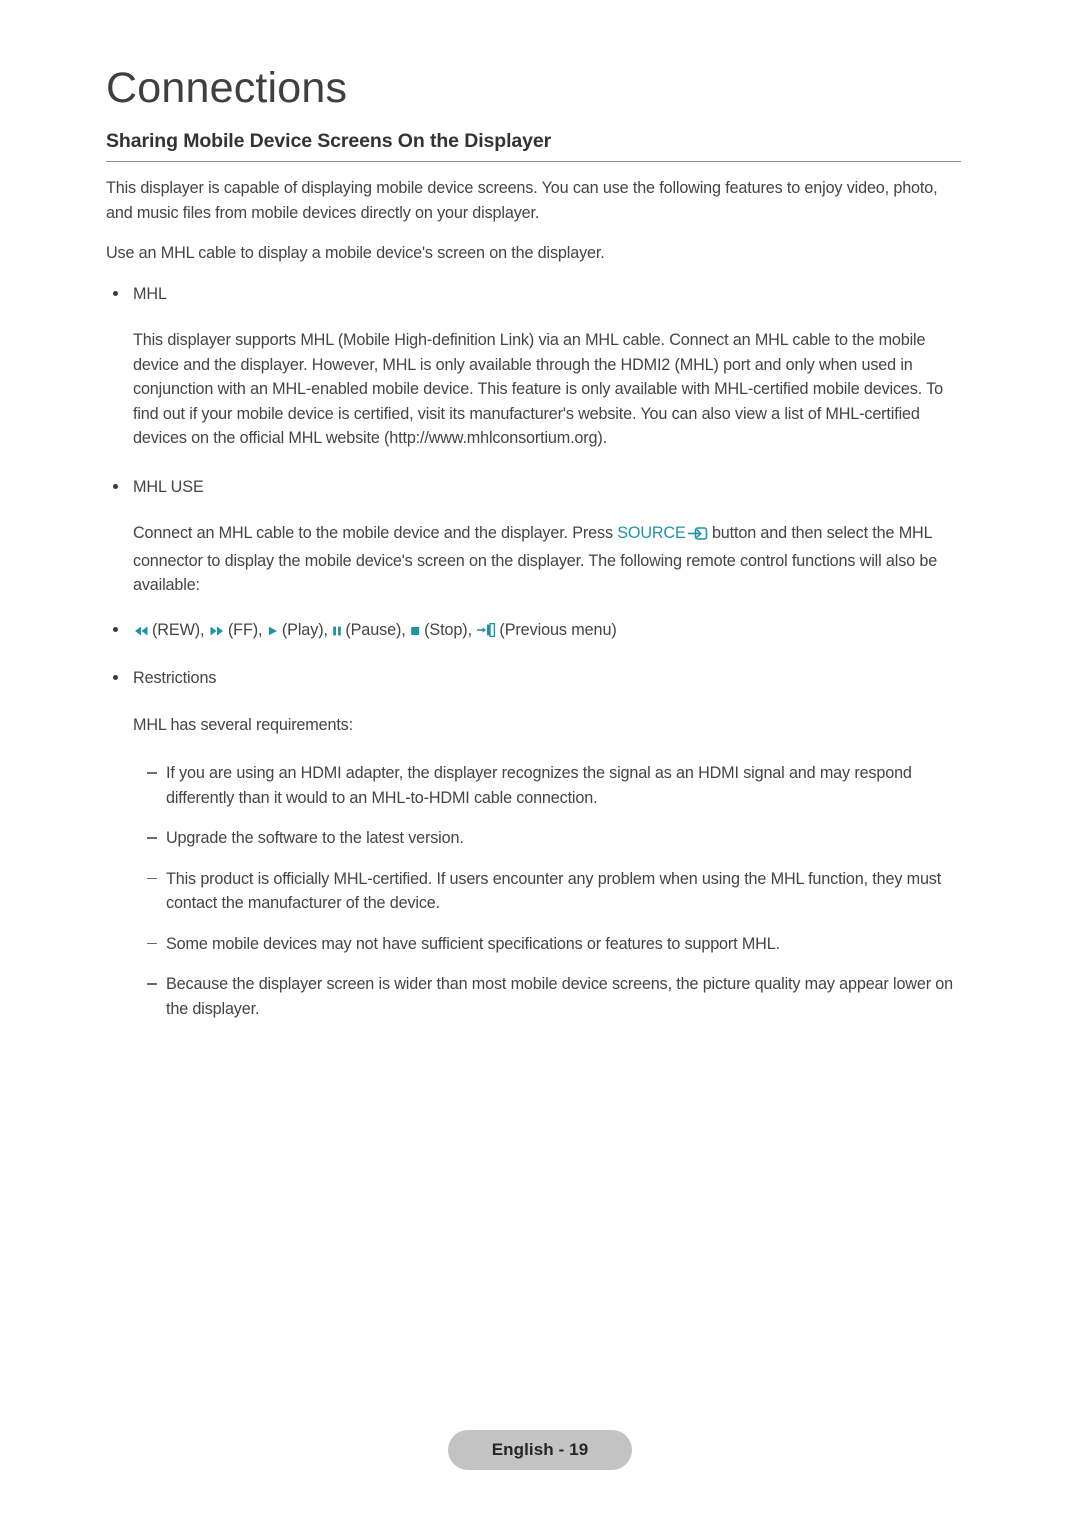 The height and width of the screenshot is (1519, 1080). What do you see at coordinates (217, 632) in the screenshot?
I see `fast-forward-icon` at bounding box center [217, 632].